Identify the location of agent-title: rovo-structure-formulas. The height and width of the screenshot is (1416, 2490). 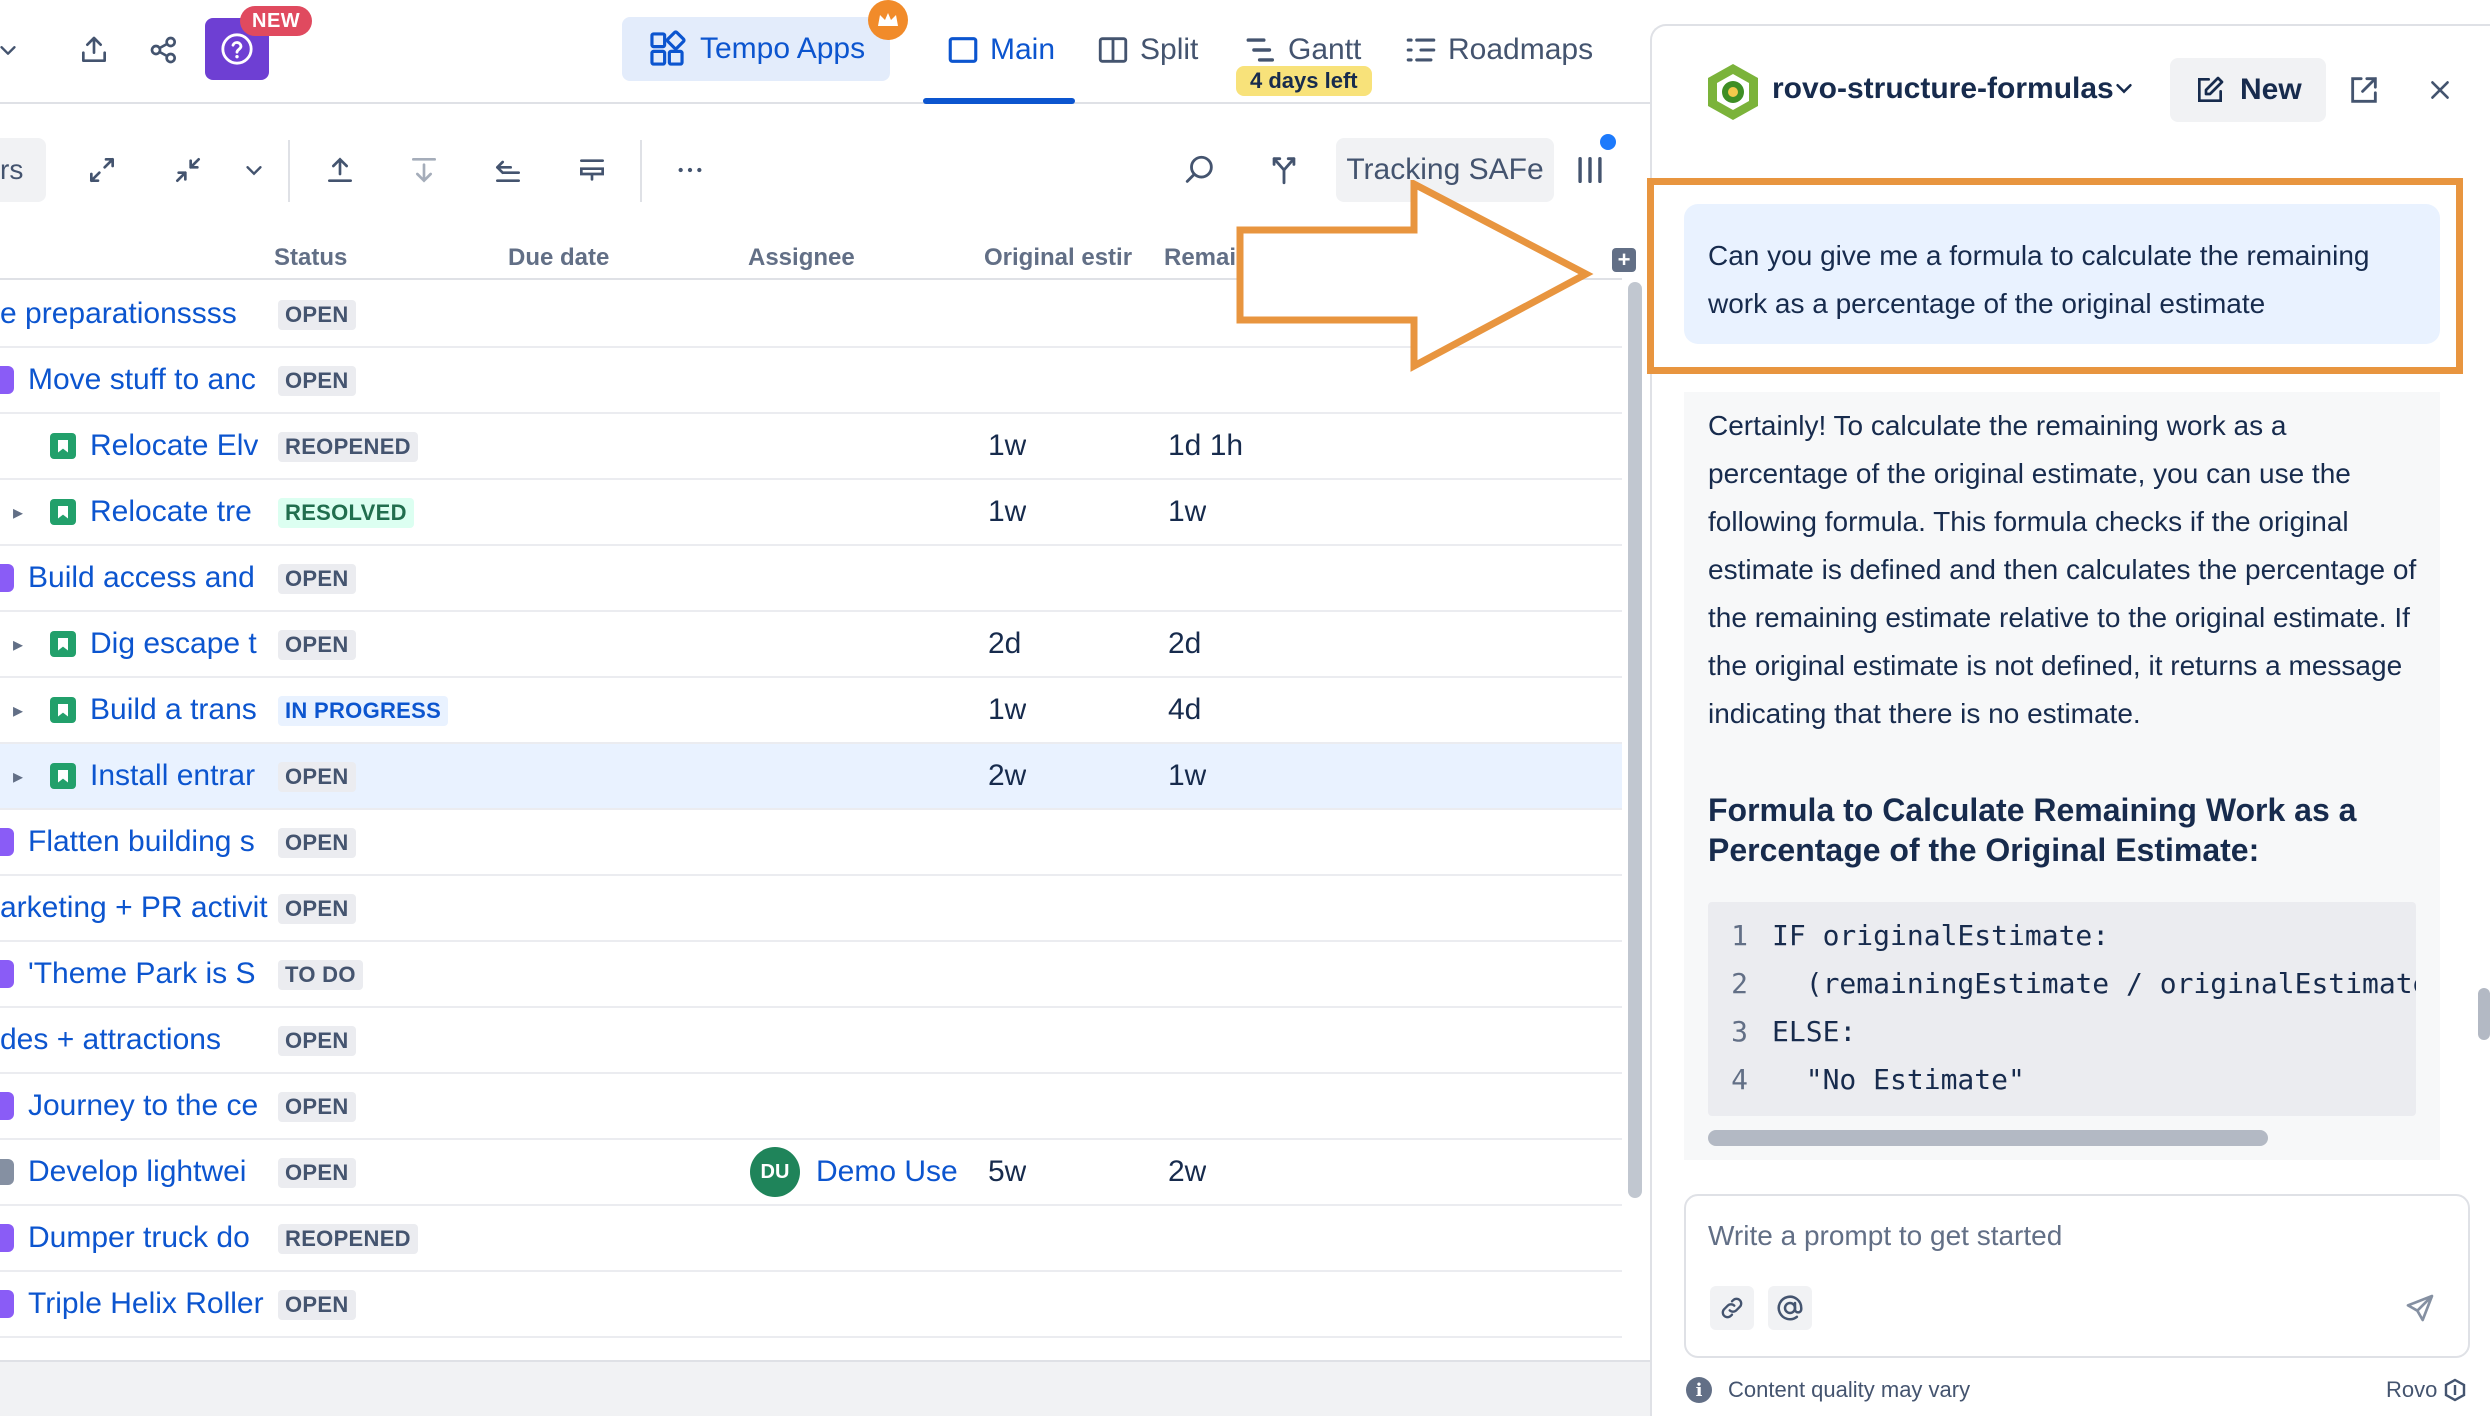
(1943, 89).